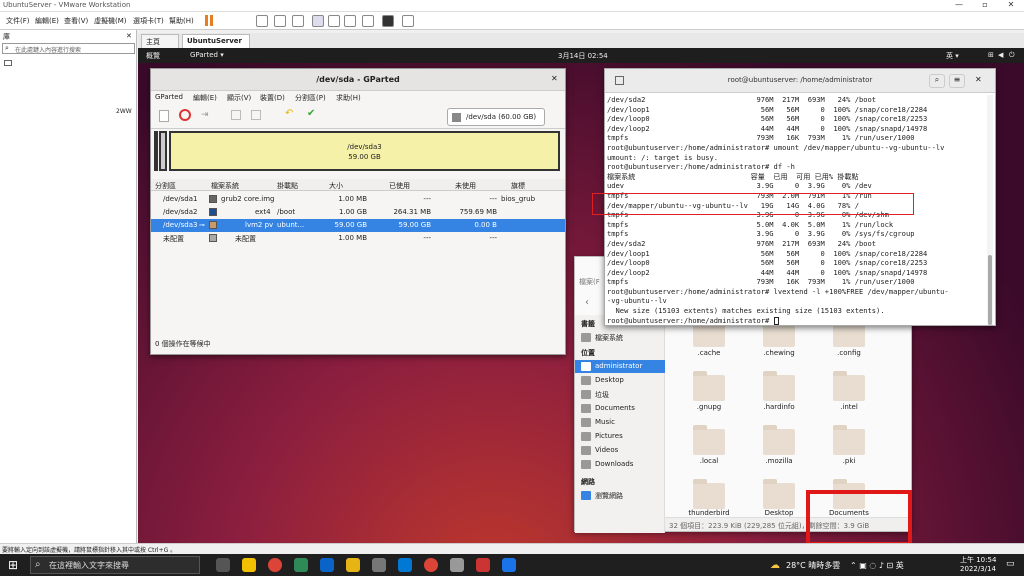 This screenshot has height=576, width=1024. Describe the element at coordinates (153, 56) in the screenshot. I see `activities-button: 概覽` at that location.